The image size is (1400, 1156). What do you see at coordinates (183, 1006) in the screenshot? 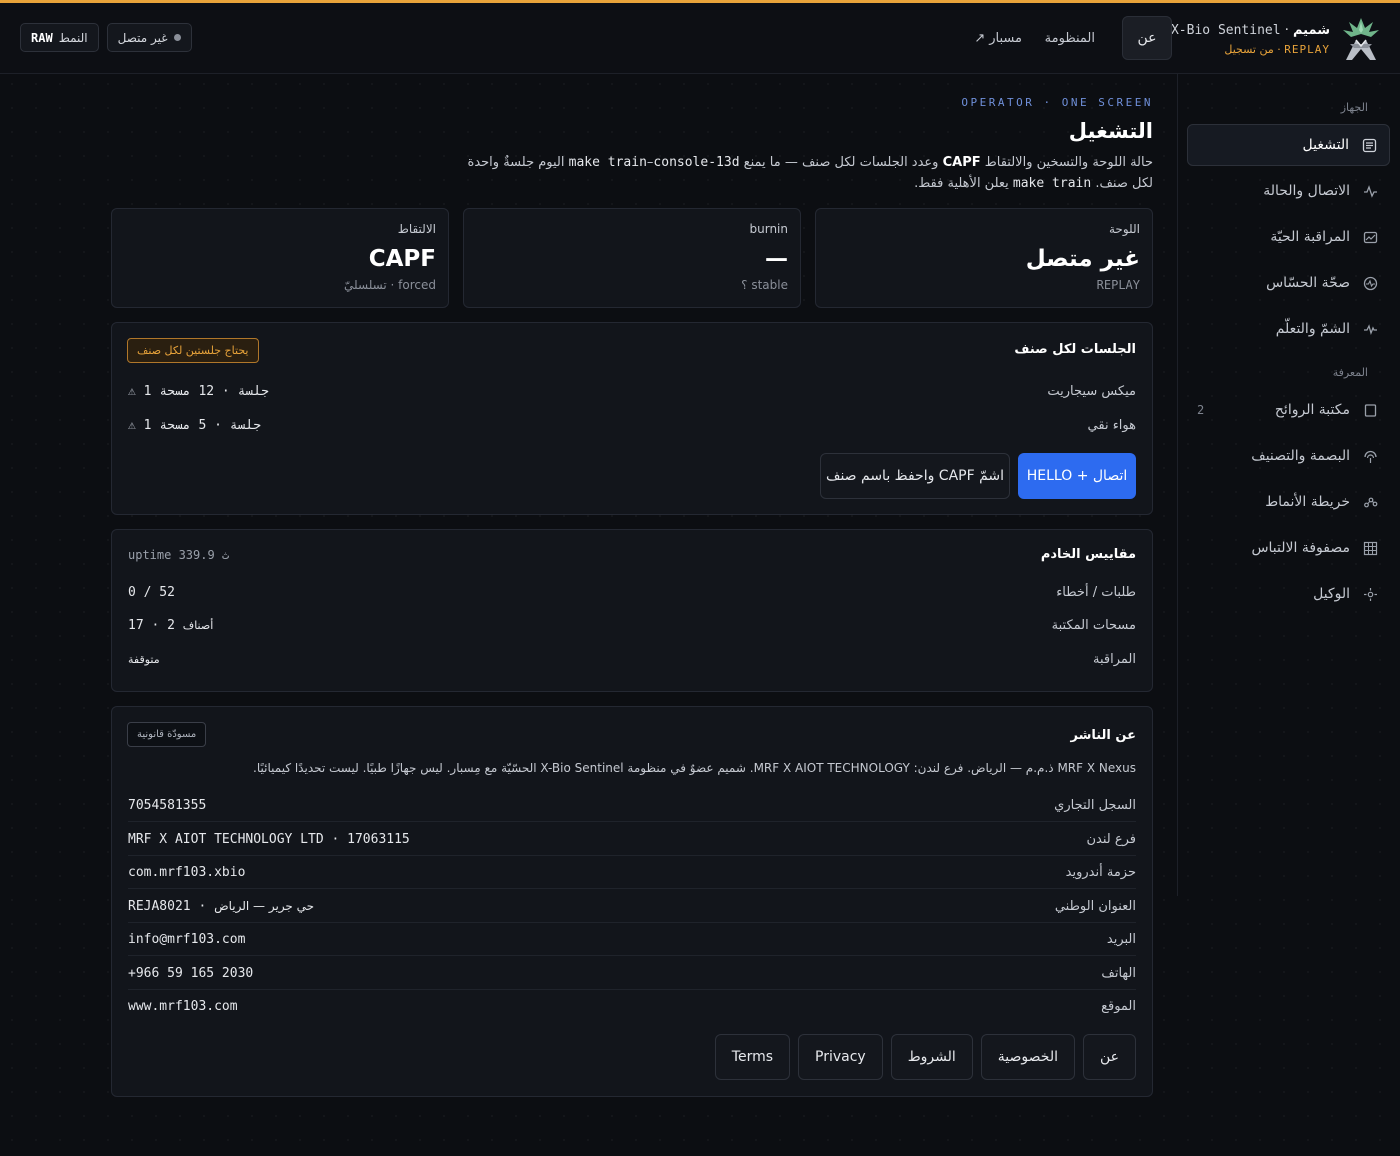
I see `info-value: www.mrf103.com` at bounding box center [183, 1006].